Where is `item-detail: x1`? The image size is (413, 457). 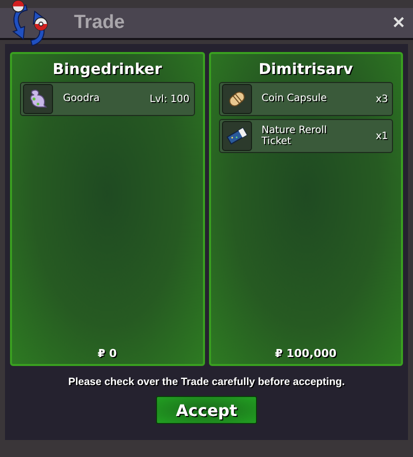
item-detail: x1 is located at coordinates (382, 136).